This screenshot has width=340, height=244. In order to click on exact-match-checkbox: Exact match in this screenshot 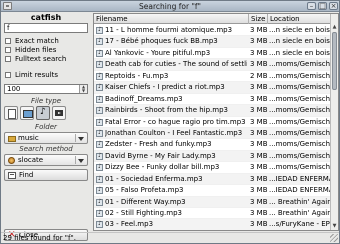, I will do `click(32, 40)`.